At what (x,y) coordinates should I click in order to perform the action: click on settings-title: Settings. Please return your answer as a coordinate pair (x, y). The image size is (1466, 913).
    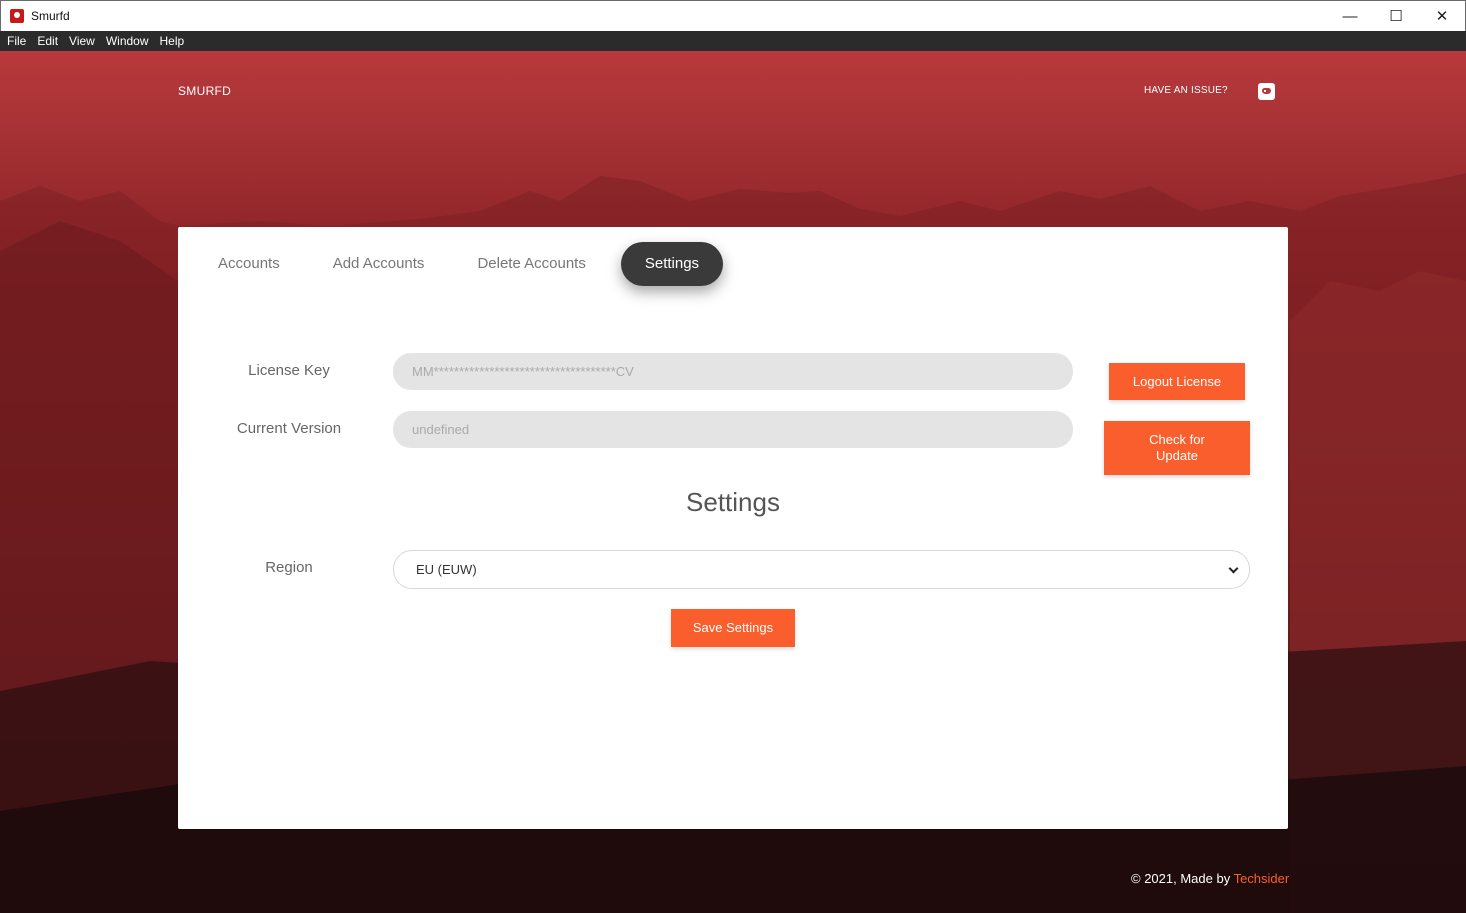
    Looking at the image, I should click on (733, 502).